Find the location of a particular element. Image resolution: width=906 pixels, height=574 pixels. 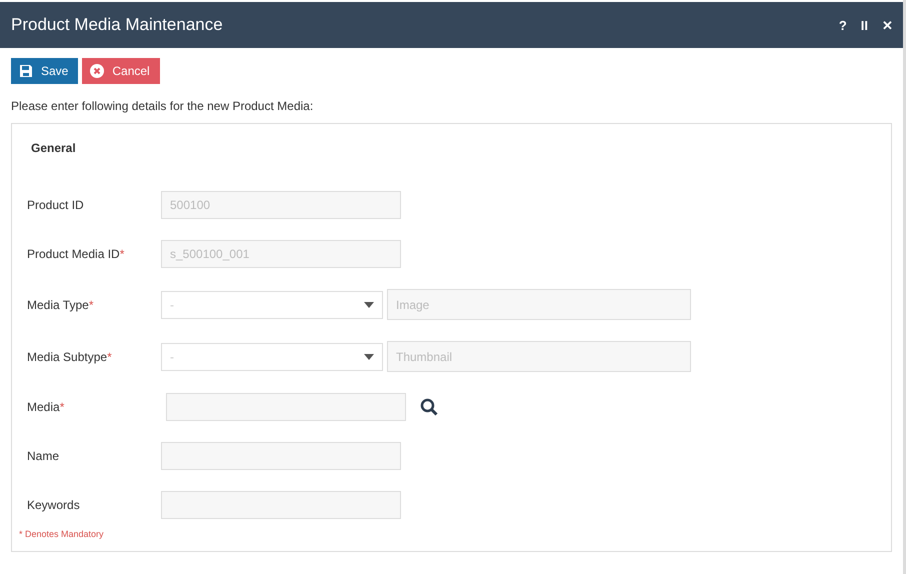

section-title: General is located at coordinates (53, 148).